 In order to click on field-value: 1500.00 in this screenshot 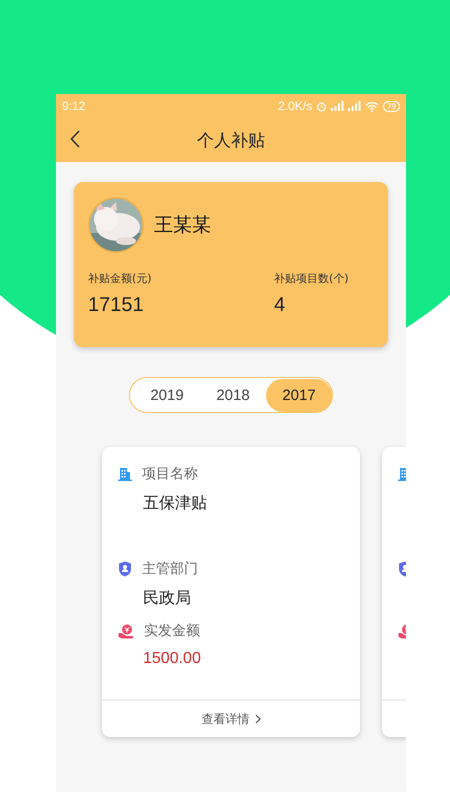, I will do `click(172, 659)`.